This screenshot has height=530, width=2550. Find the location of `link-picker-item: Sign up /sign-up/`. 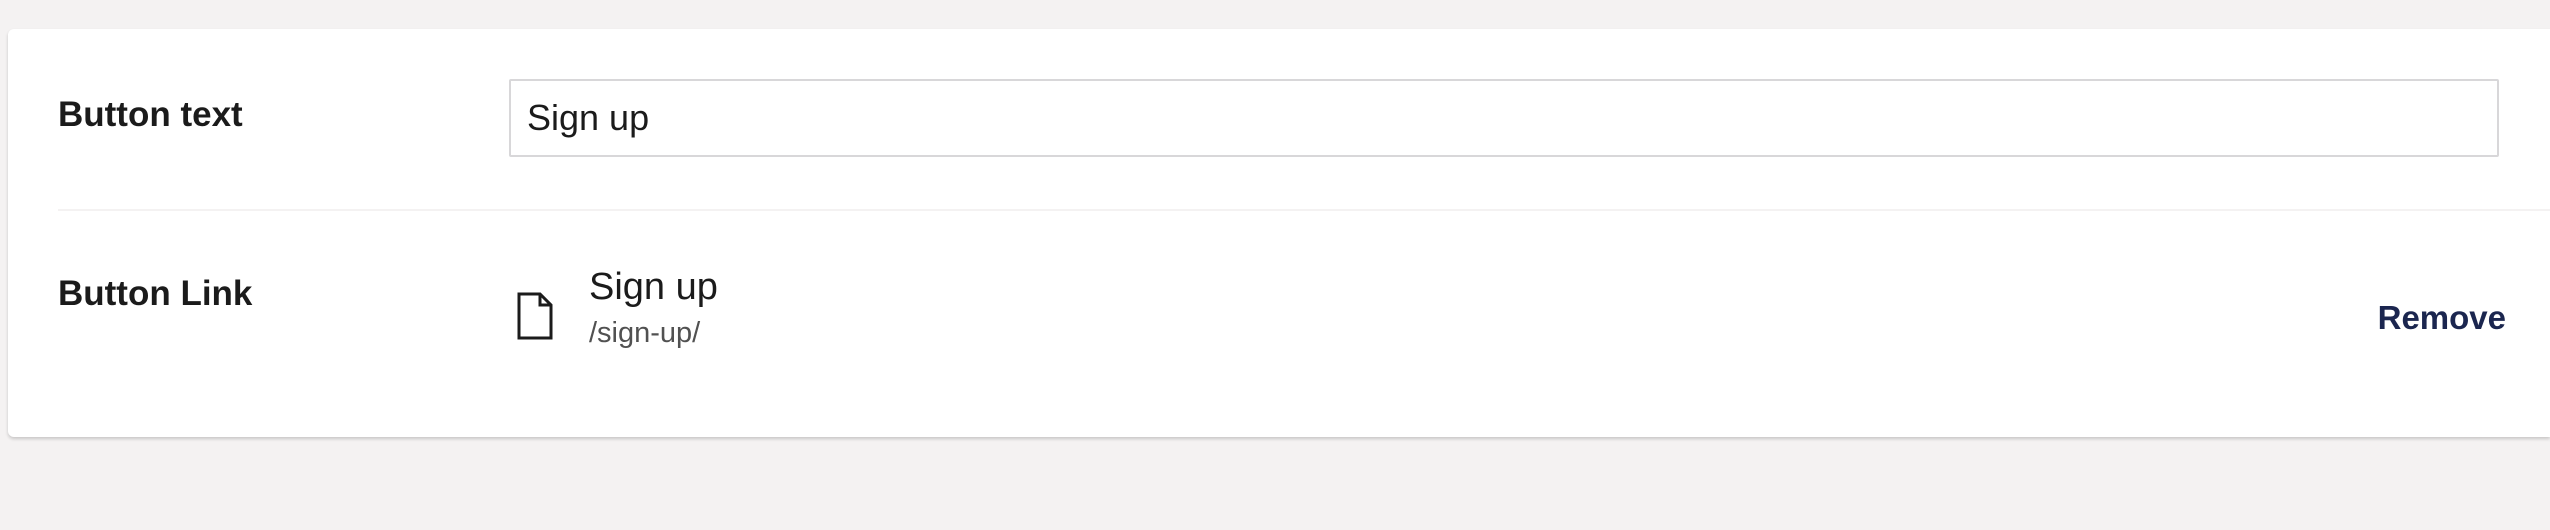

link-picker-item: Sign up /sign-up/ is located at coordinates (613, 313).